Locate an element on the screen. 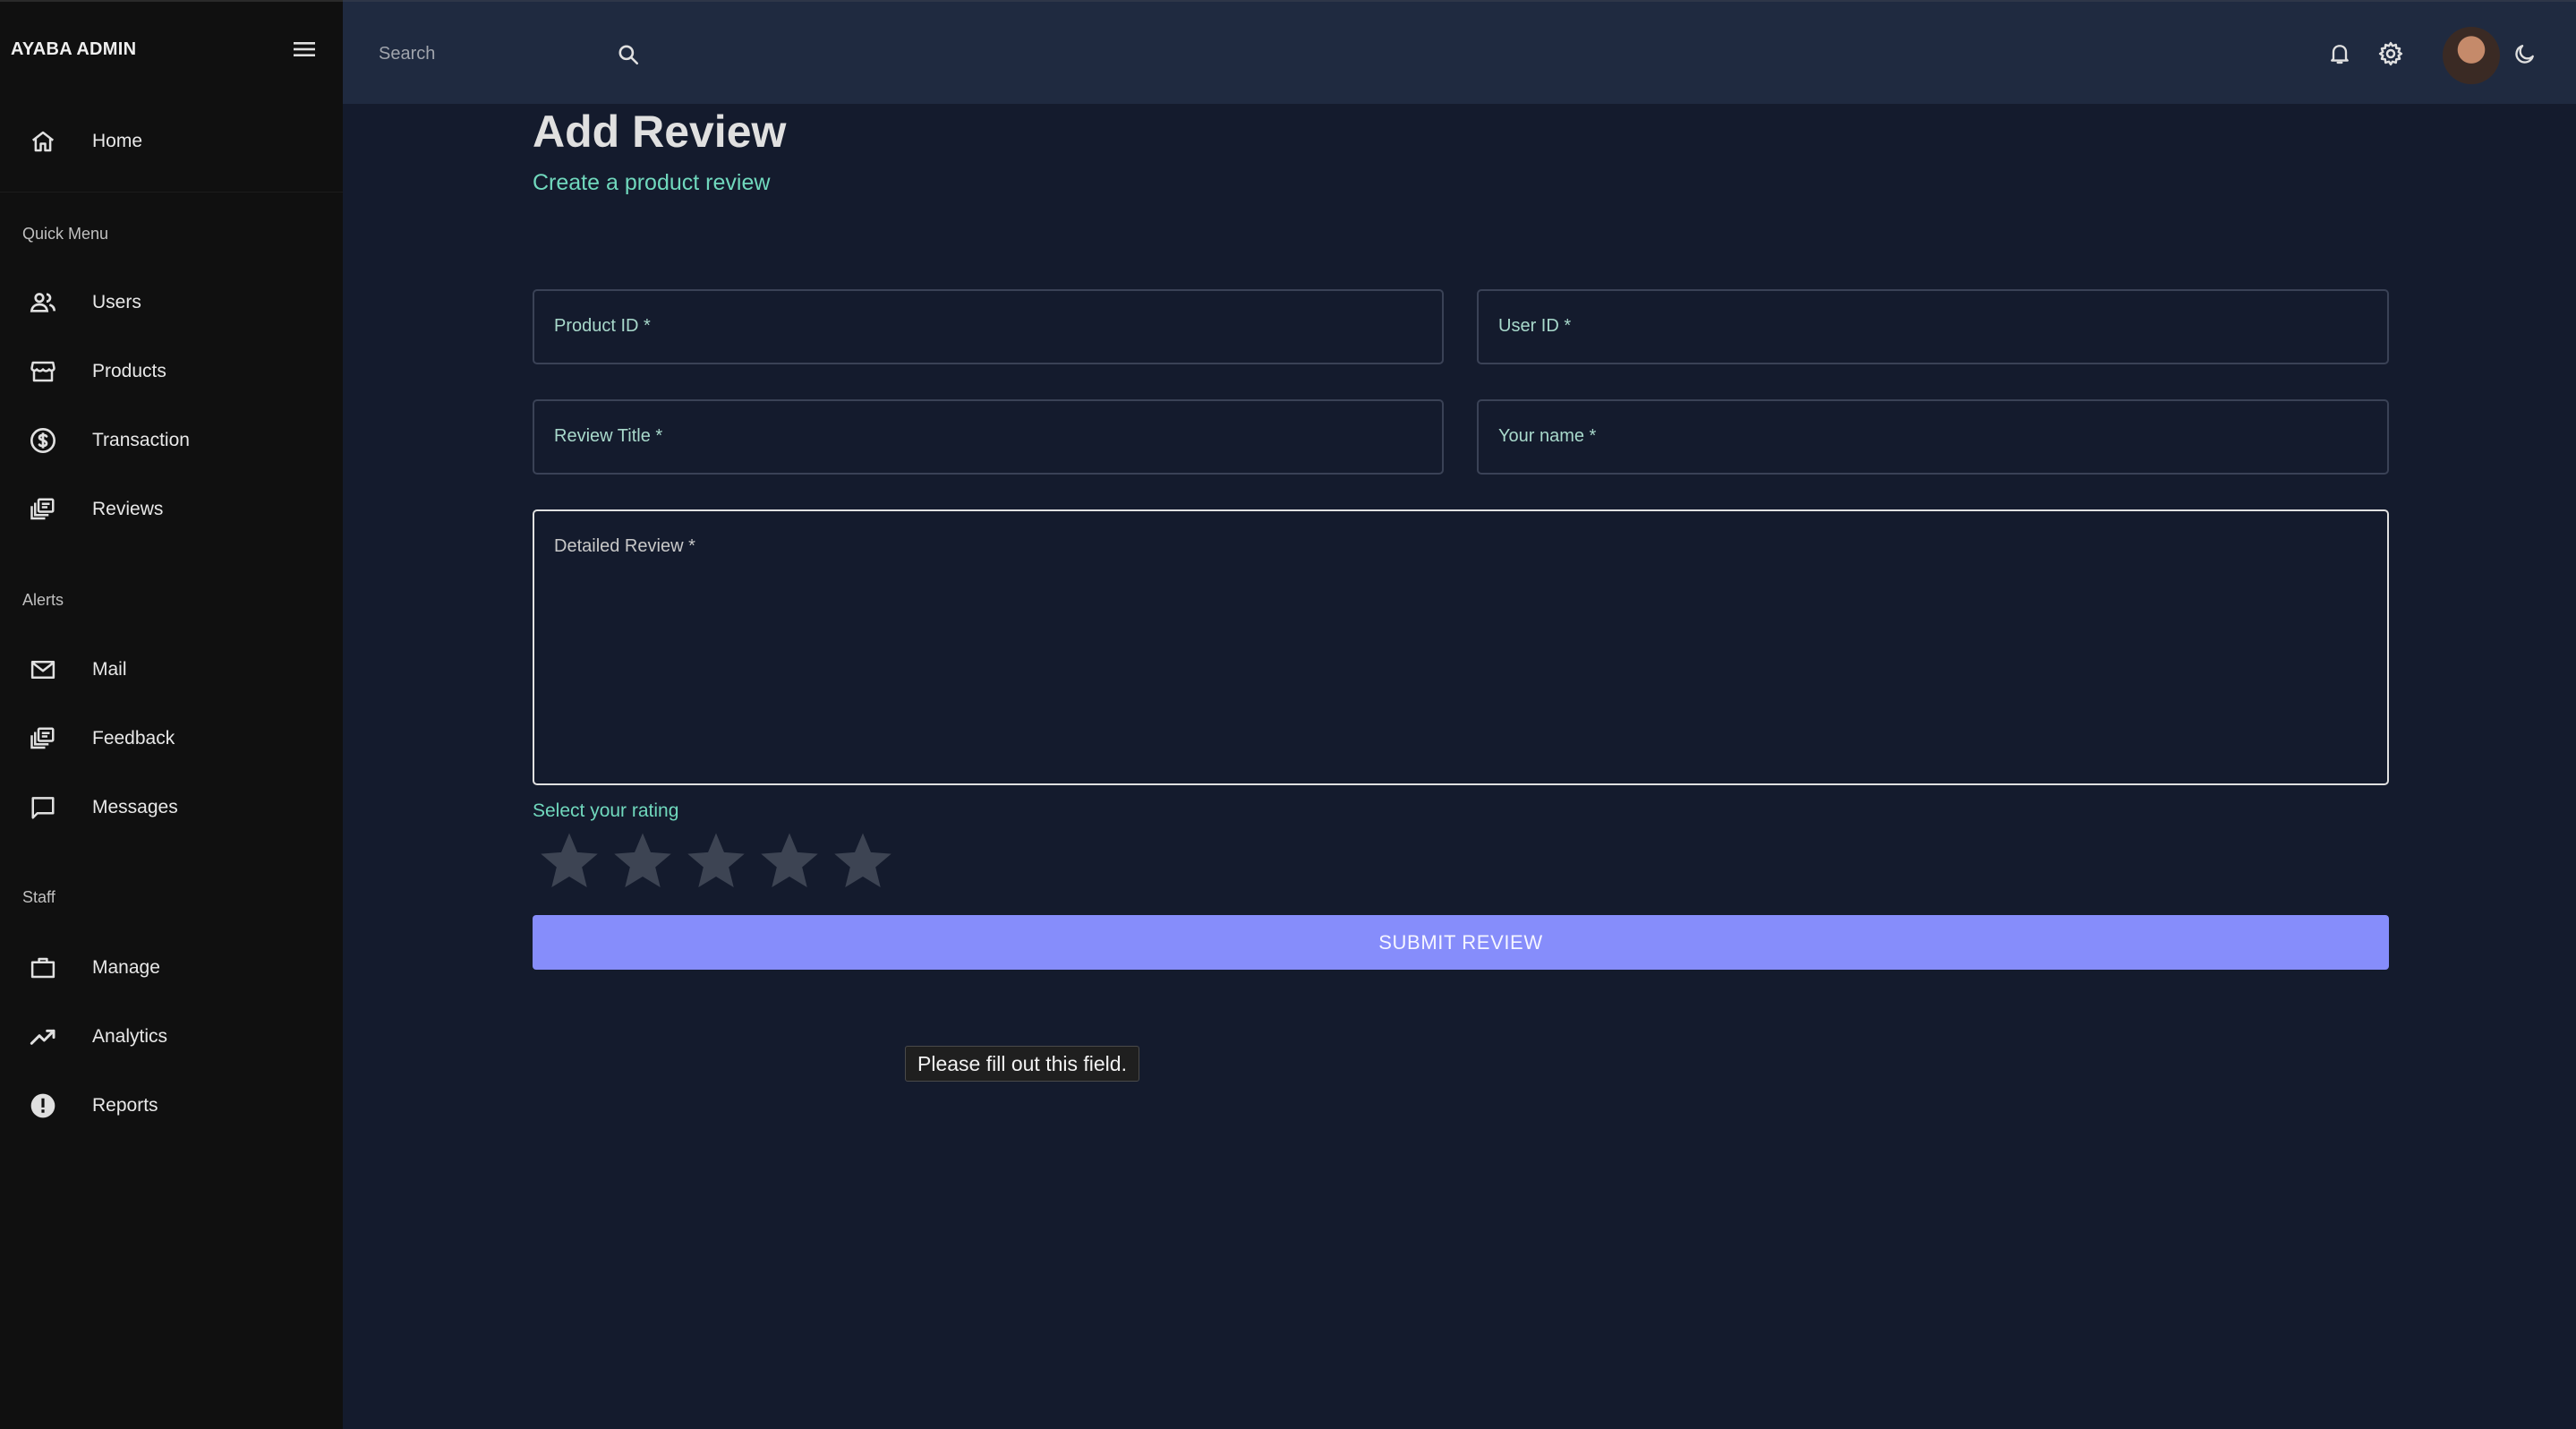 This screenshot has width=2576, height=1429. alert-circle-icon is located at coordinates (43, 1106).